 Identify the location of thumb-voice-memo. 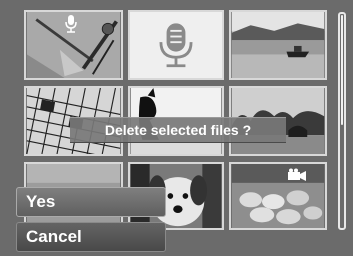
(176, 45).